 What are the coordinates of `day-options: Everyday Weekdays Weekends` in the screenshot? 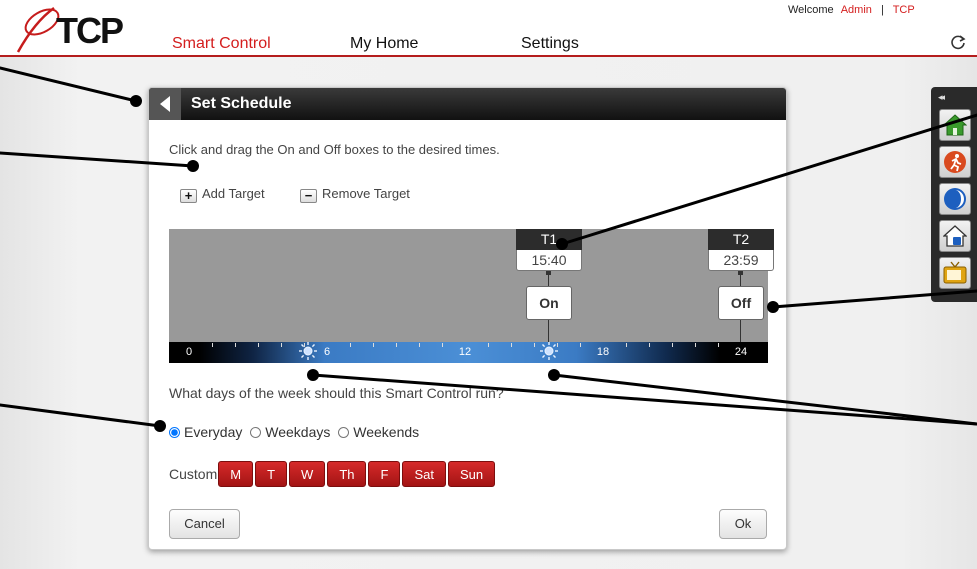 It's located at (296, 432).